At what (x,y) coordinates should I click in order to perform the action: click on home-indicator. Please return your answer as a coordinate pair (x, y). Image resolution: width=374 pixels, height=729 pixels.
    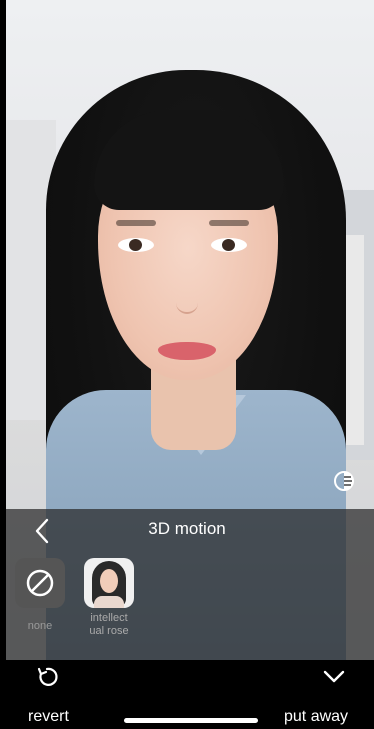
    Looking at the image, I should click on (191, 720).